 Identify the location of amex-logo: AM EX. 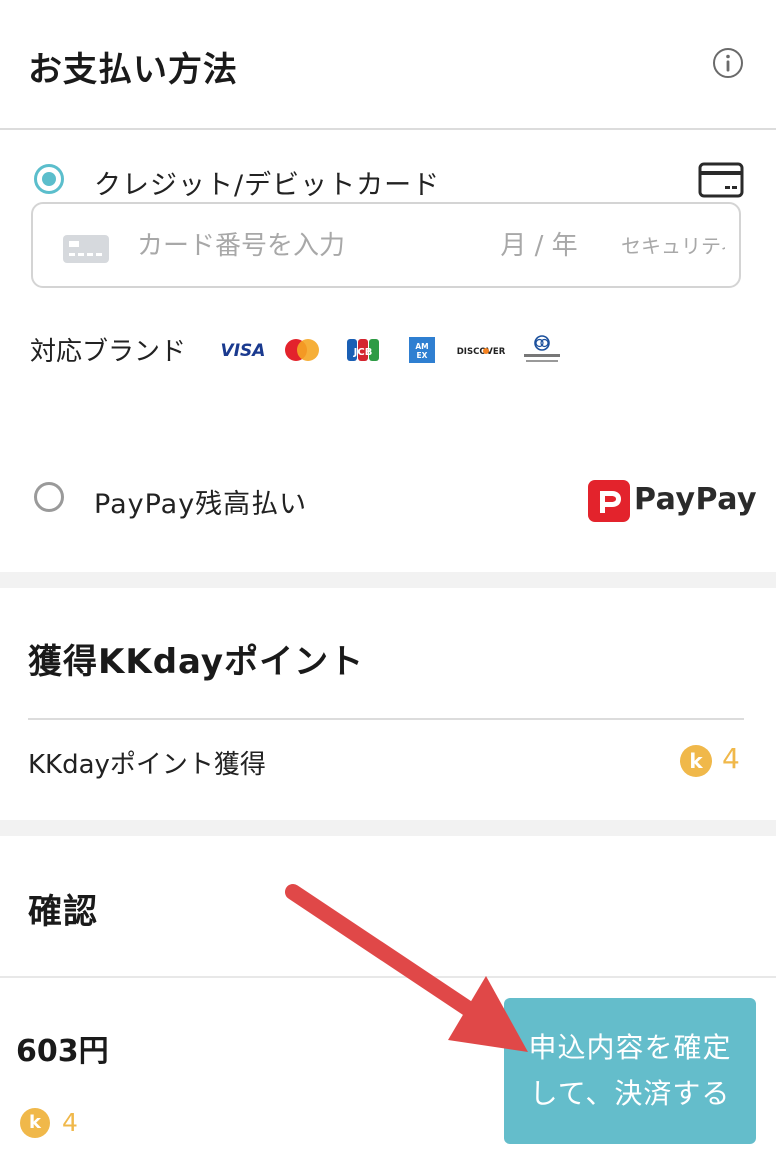
(422, 350).